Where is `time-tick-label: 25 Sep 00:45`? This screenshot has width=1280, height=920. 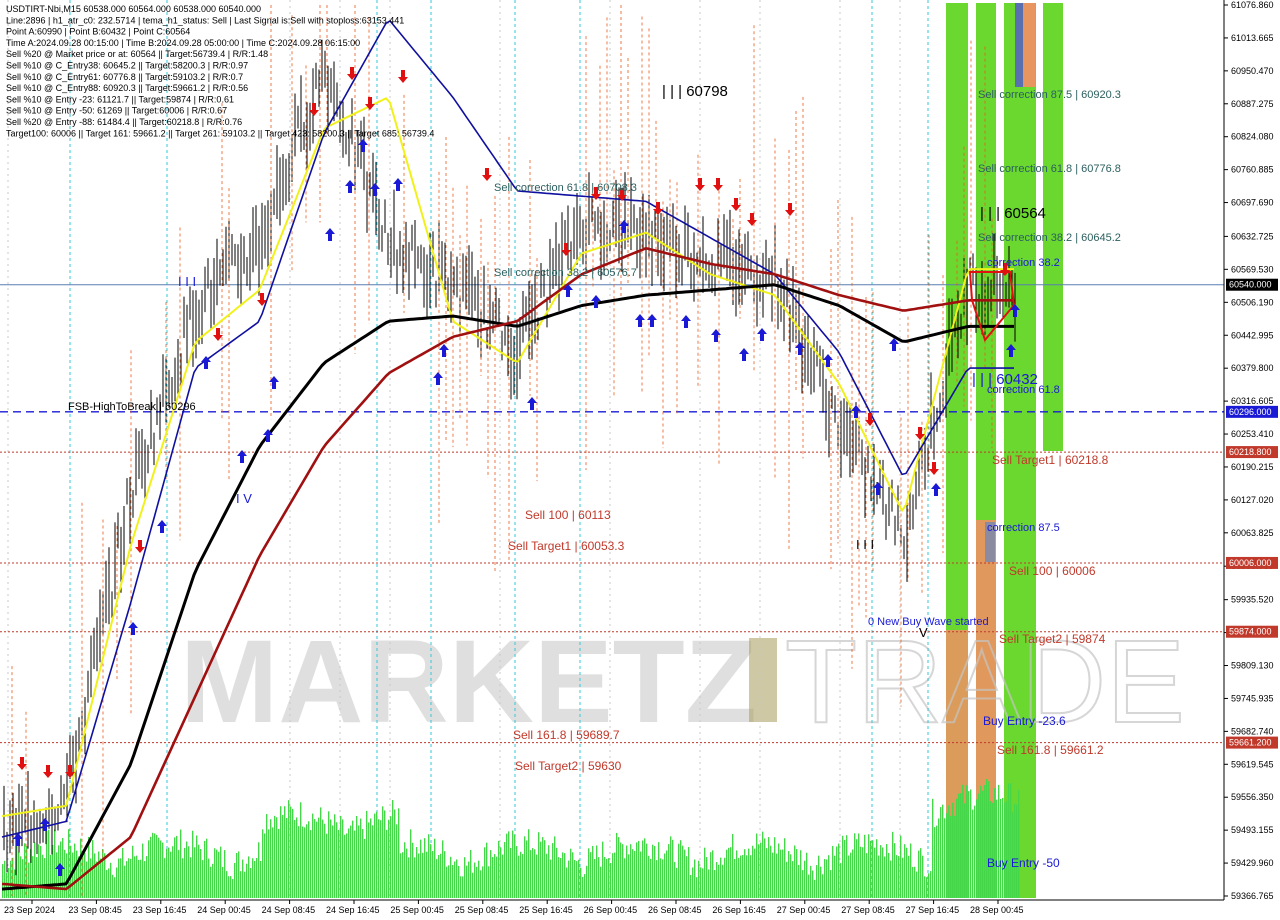 time-tick-label: 25 Sep 00:45 is located at coordinates (417, 910).